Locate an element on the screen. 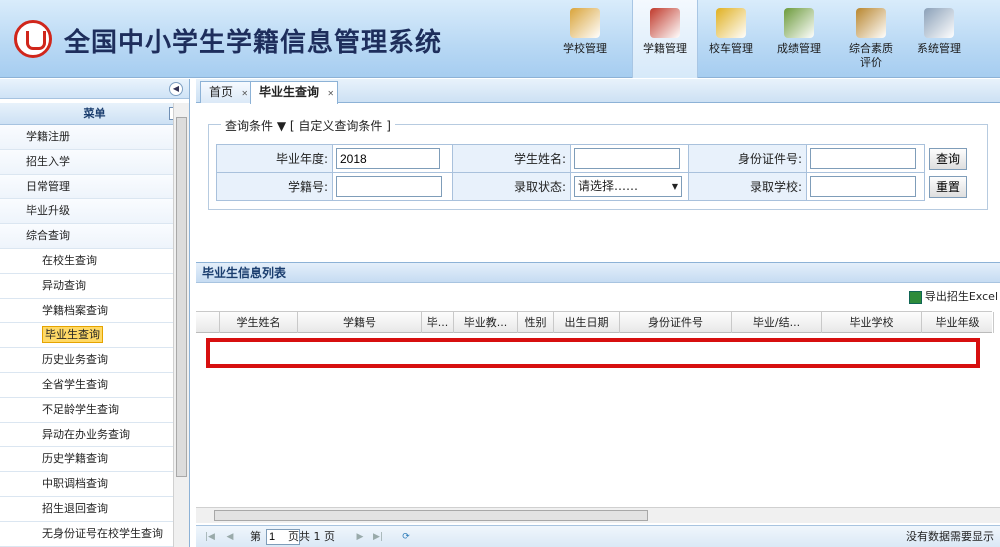  admit-status-cell: 请选择…… ▼ is located at coordinates (629, 186).